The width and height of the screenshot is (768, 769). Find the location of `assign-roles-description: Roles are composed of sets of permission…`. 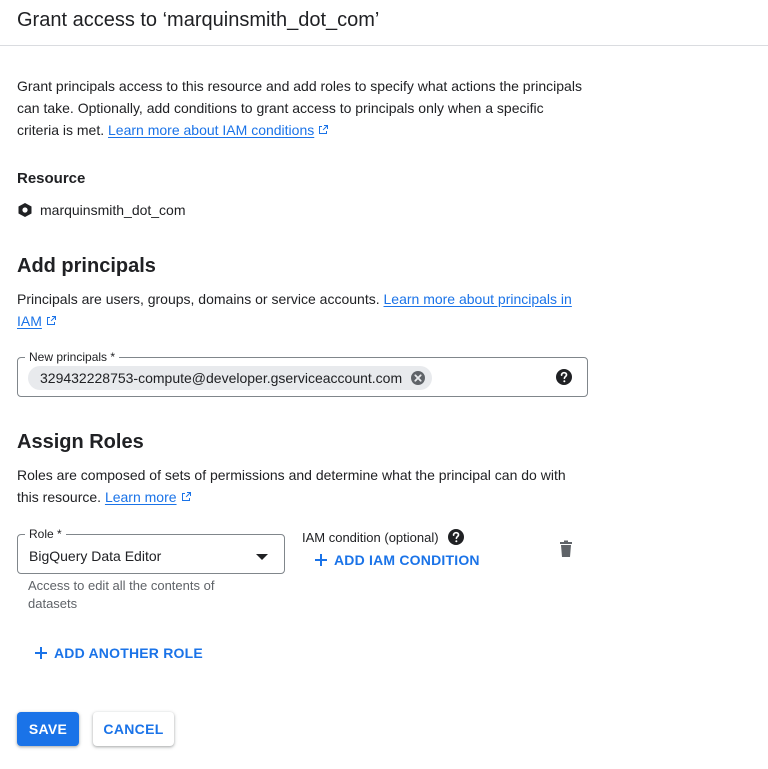

assign-roles-description: Roles are composed of sets of permission… is located at coordinates (302, 486).